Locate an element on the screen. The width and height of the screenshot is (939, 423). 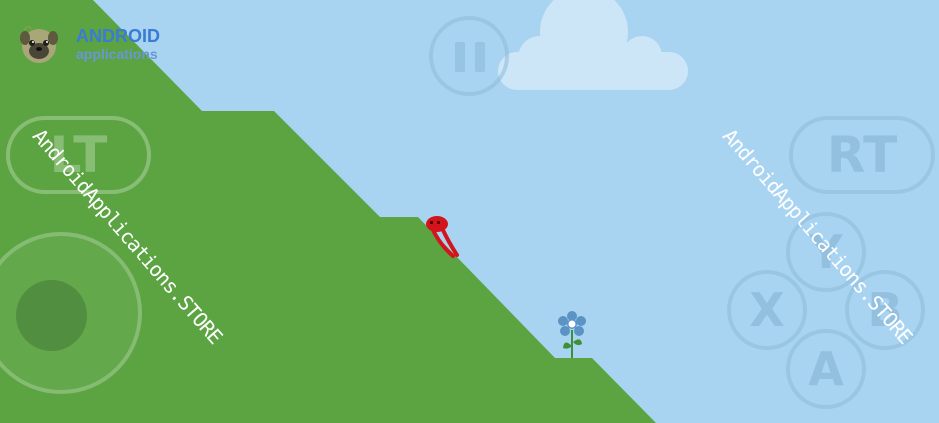
pause-button is located at coordinates (469, 56).